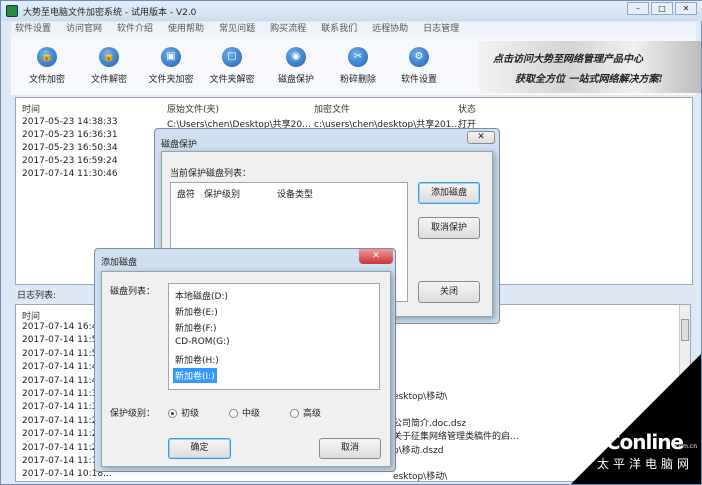 The image size is (702, 485). I want to click on toolbar-file-encrypt: 🔒 文件加密, so click(47, 64).